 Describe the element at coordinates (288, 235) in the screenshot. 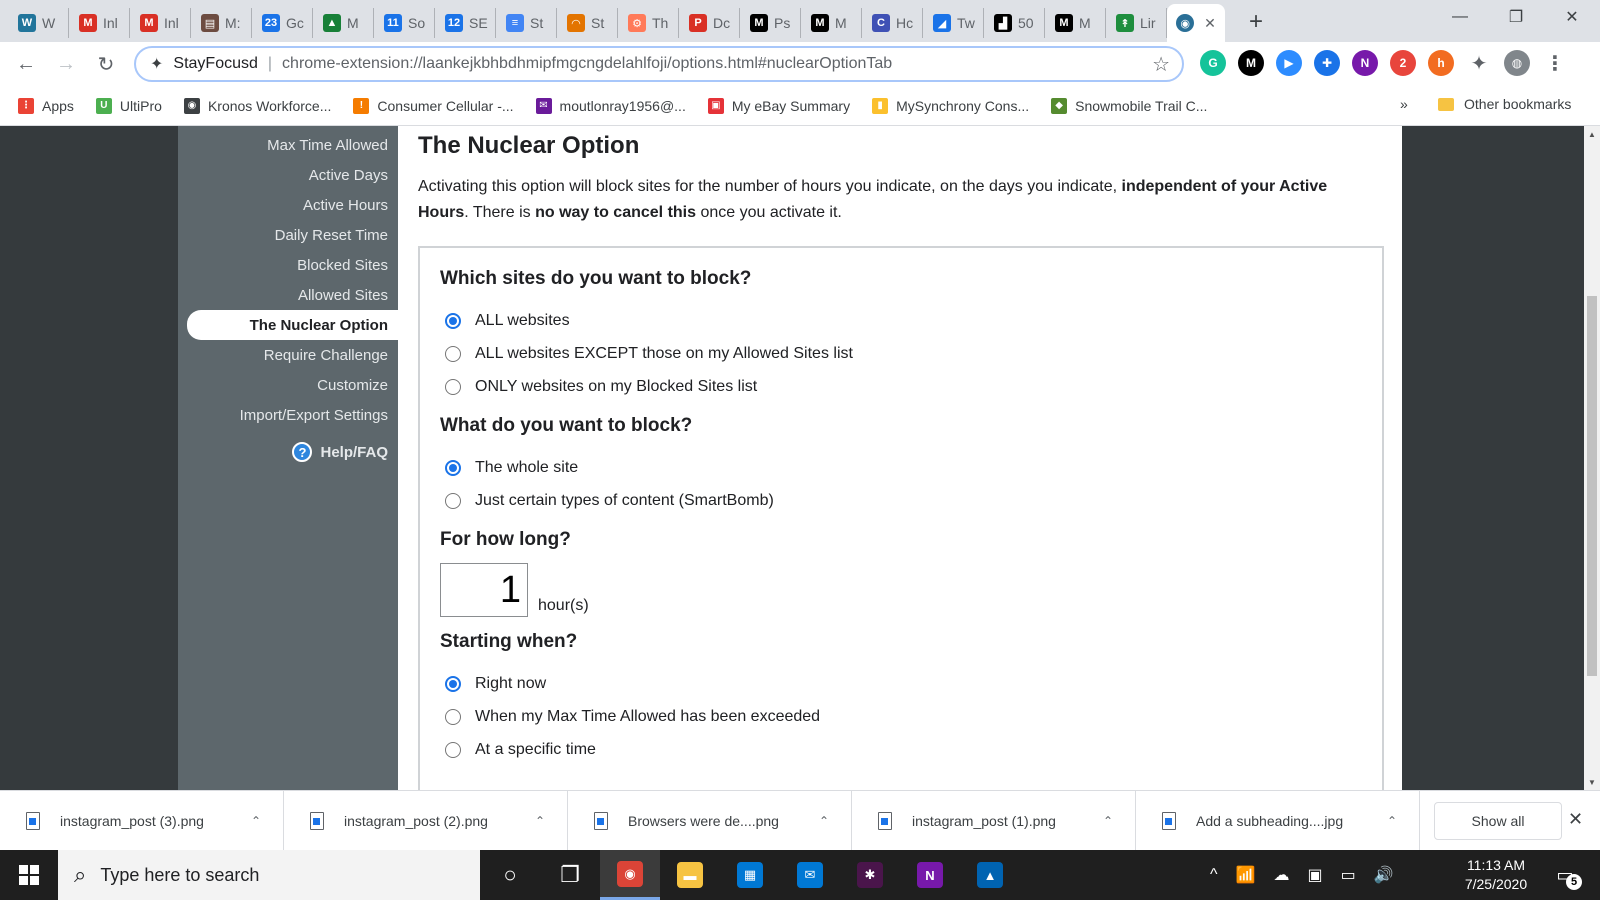

I see `sidebar-item: Daily Reset Time` at that location.